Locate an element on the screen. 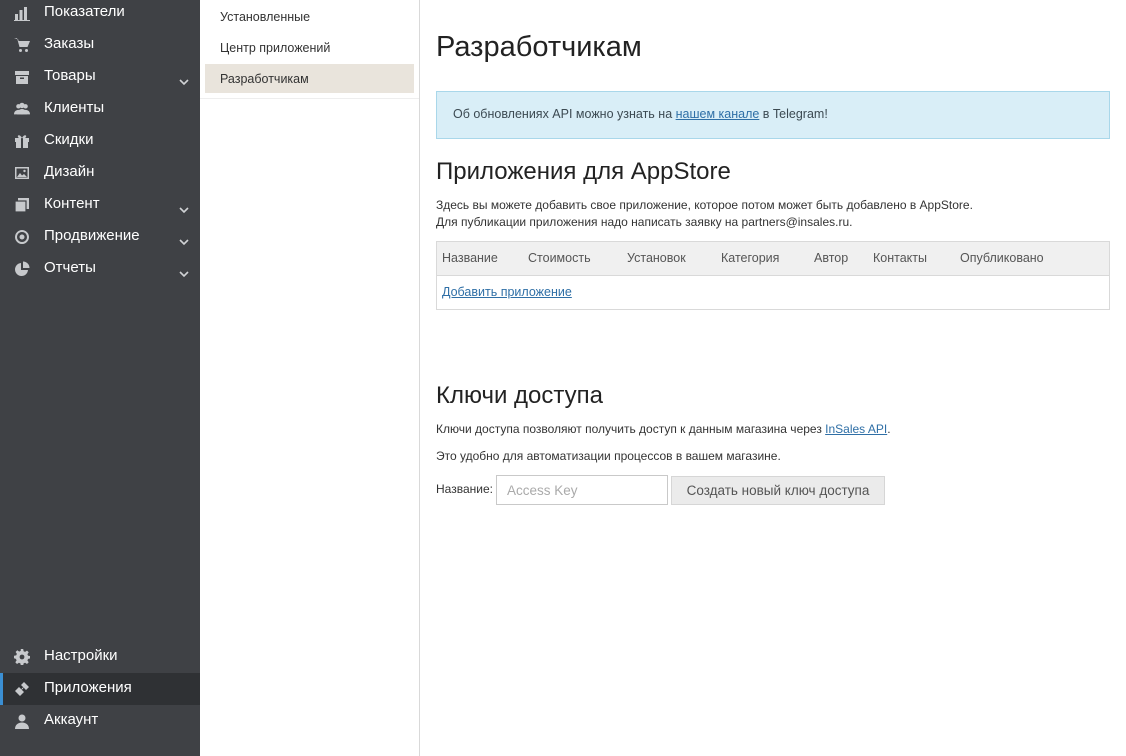  add-app-link: Добавить приложение is located at coordinates (507, 292).